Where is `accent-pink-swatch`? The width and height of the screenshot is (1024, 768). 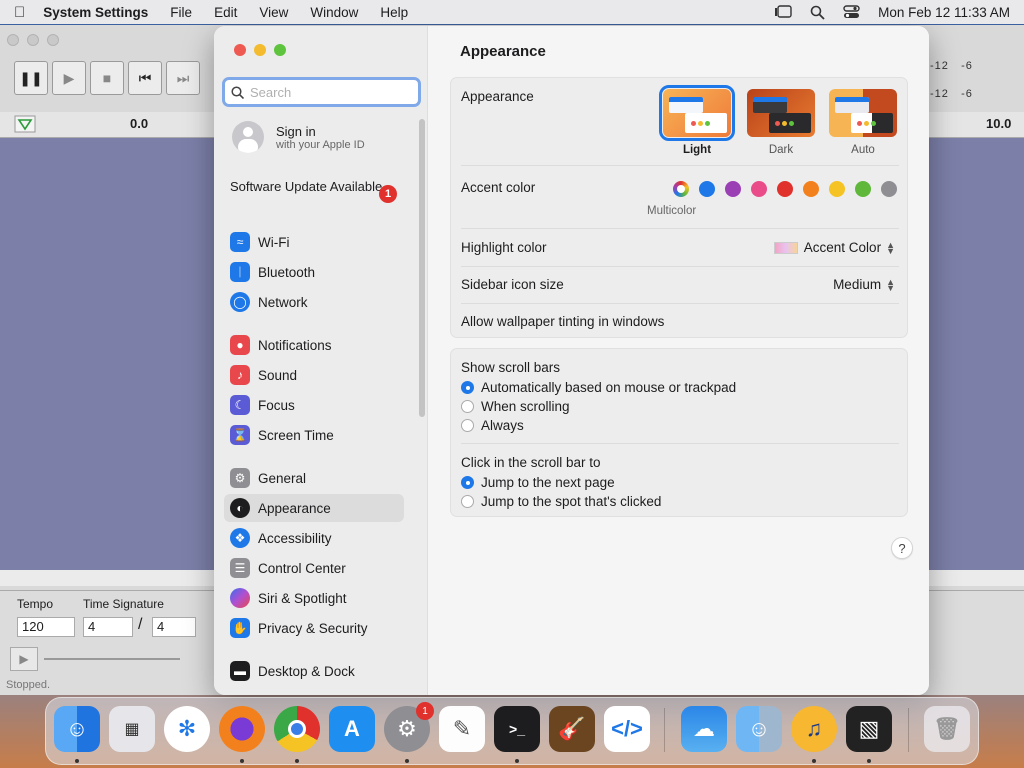
accent-pink-swatch is located at coordinates (759, 189).